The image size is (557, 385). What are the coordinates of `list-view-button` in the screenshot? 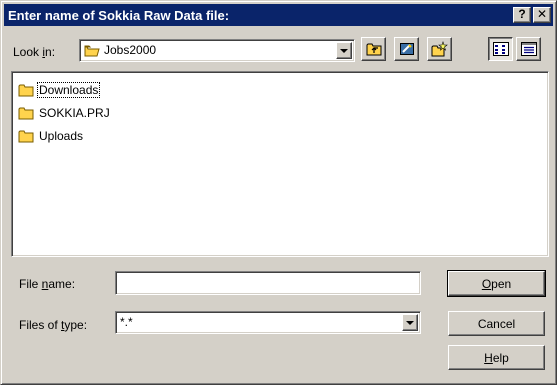 It's located at (500, 49).